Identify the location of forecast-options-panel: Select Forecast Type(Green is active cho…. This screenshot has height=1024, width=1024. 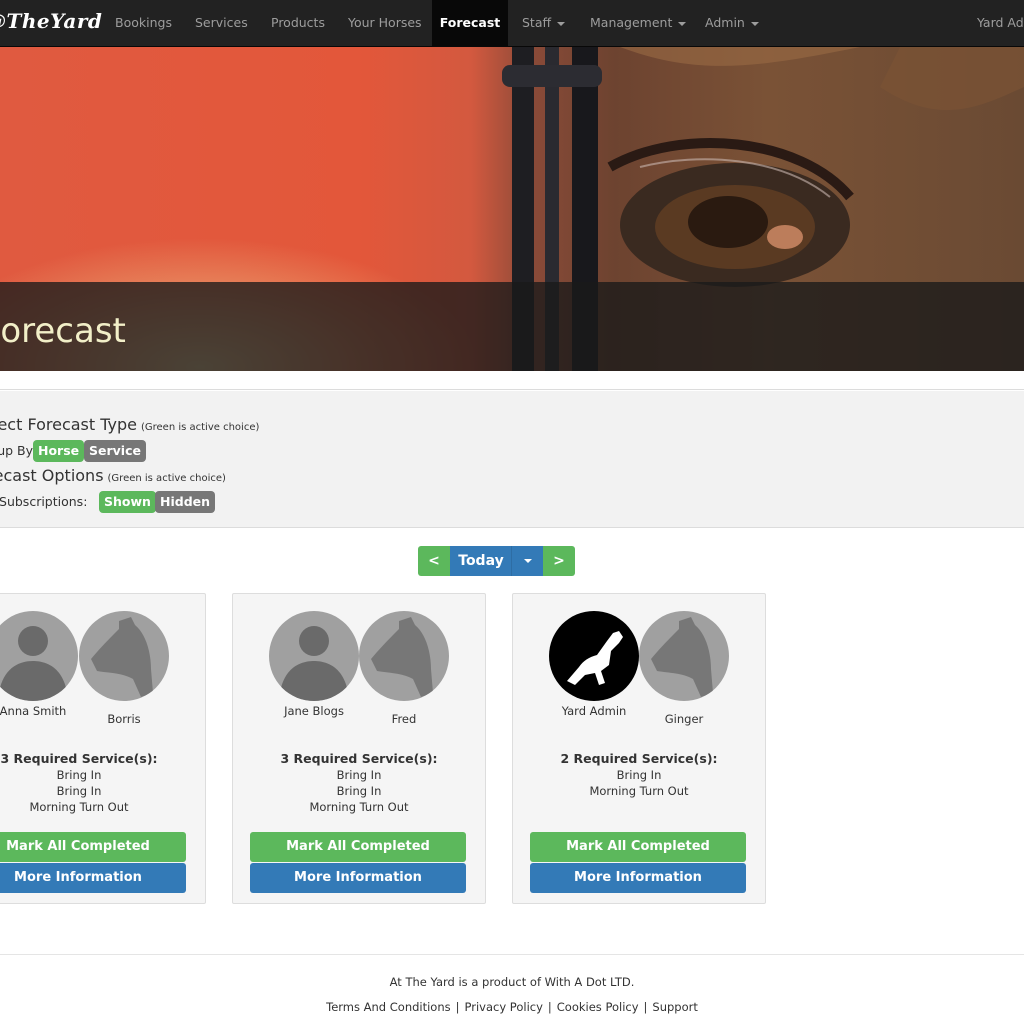
(512, 459).